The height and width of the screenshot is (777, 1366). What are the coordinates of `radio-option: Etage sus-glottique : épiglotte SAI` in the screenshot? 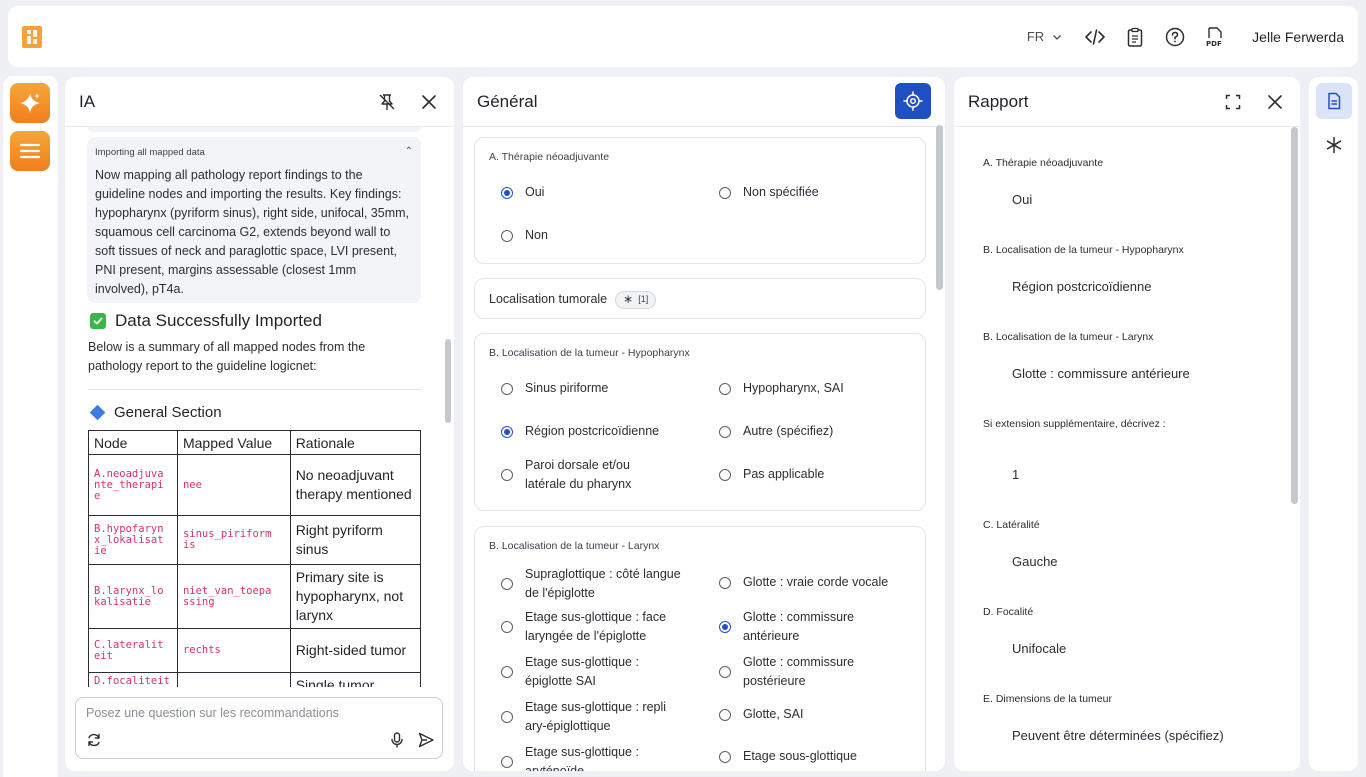 It's located at (586, 672).